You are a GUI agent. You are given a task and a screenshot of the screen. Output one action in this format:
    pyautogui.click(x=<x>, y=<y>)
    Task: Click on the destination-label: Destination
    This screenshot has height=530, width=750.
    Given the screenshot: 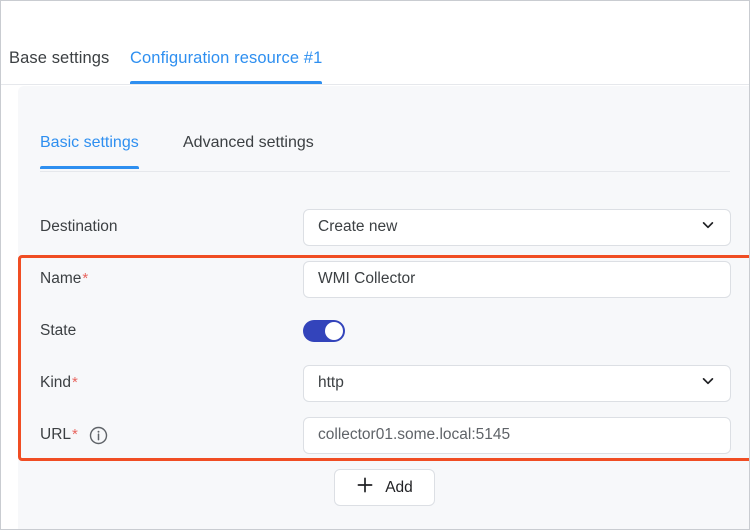 What is the action you would take?
    pyautogui.click(x=79, y=227)
    